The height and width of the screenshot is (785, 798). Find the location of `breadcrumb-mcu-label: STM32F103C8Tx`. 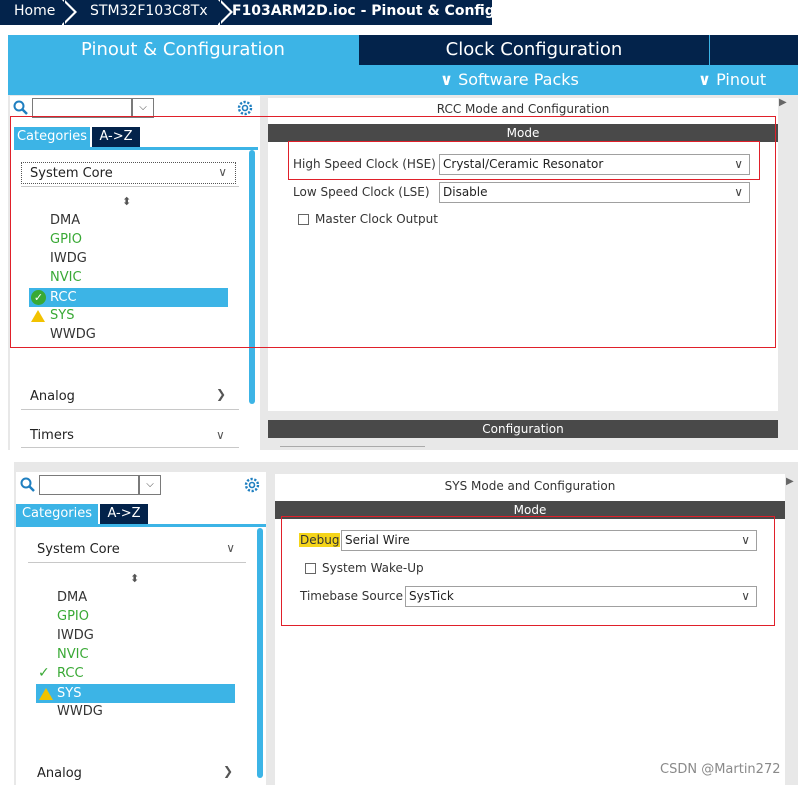

breadcrumb-mcu-label: STM32F103C8Tx is located at coordinates (149, 11).